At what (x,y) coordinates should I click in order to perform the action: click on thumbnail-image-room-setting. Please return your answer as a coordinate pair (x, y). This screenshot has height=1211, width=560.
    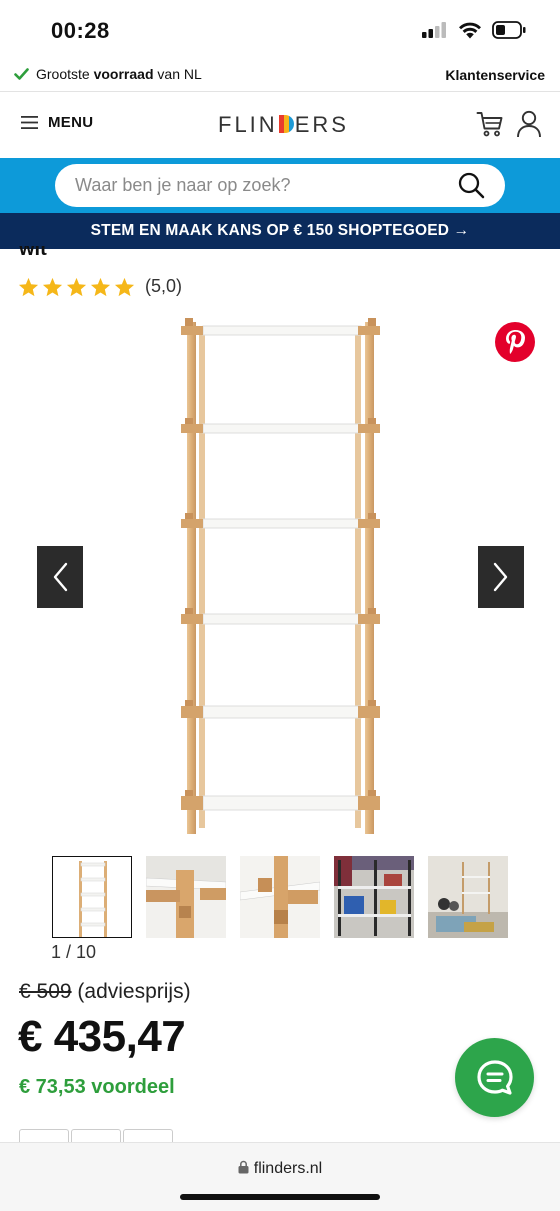
    Looking at the image, I should click on (468, 897).